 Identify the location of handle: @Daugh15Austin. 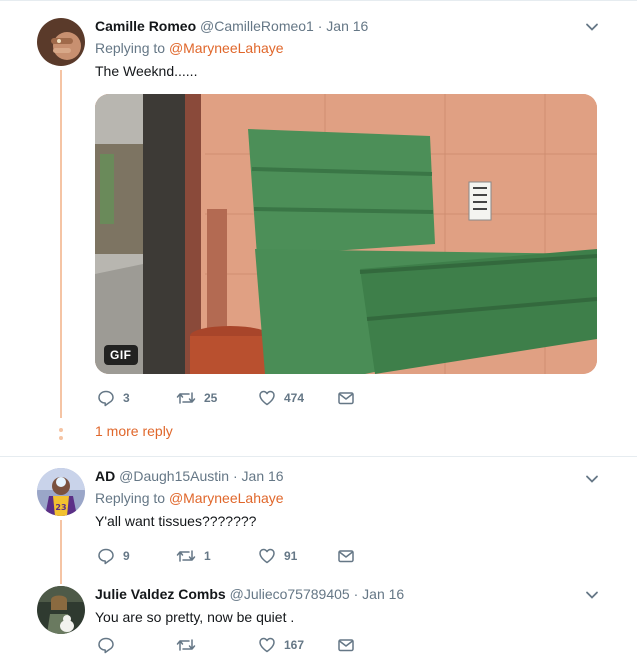
(174, 476).